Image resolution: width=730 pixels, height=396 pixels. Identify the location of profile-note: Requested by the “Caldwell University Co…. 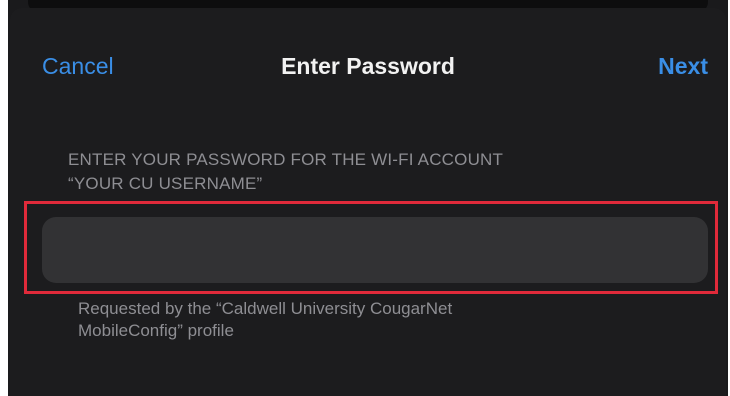
(378, 320).